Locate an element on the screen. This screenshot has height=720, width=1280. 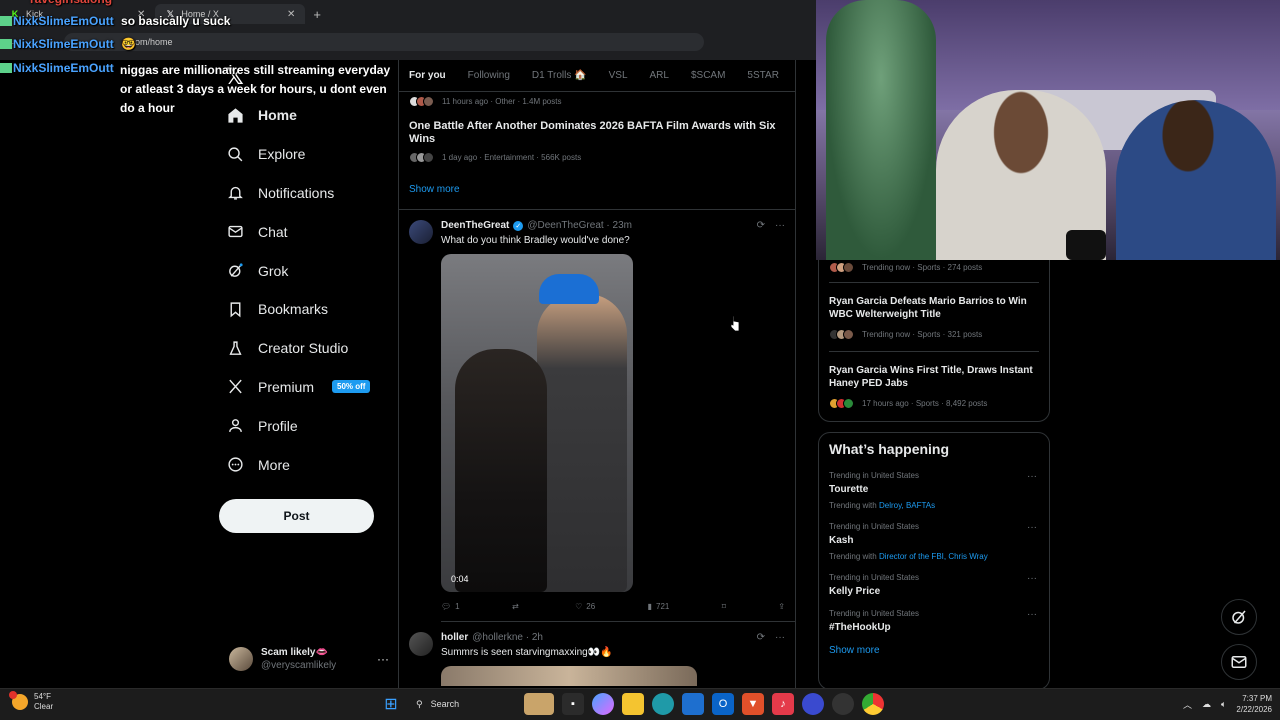
tweet-header: holler @hollerkne · 2h ⟳ ··· is located at coordinates (613, 637).